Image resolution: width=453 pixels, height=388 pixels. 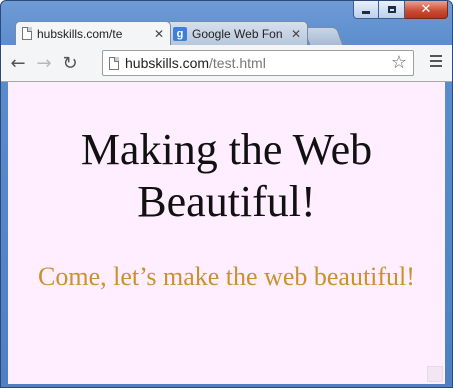 I want to click on chrome-menu-button, so click(x=436, y=62).